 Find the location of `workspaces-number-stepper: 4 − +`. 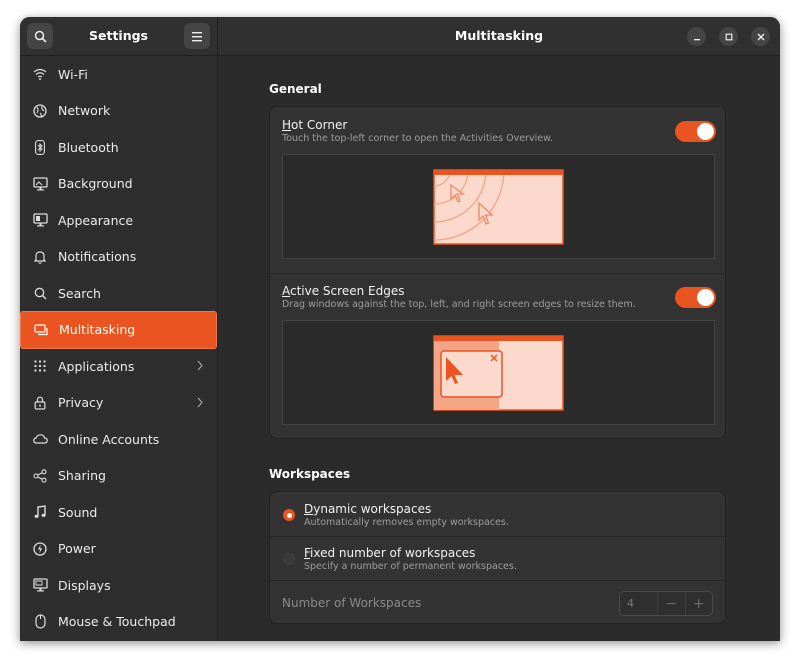

workspaces-number-stepper: 4 − + is located at coordinates (666, 603).